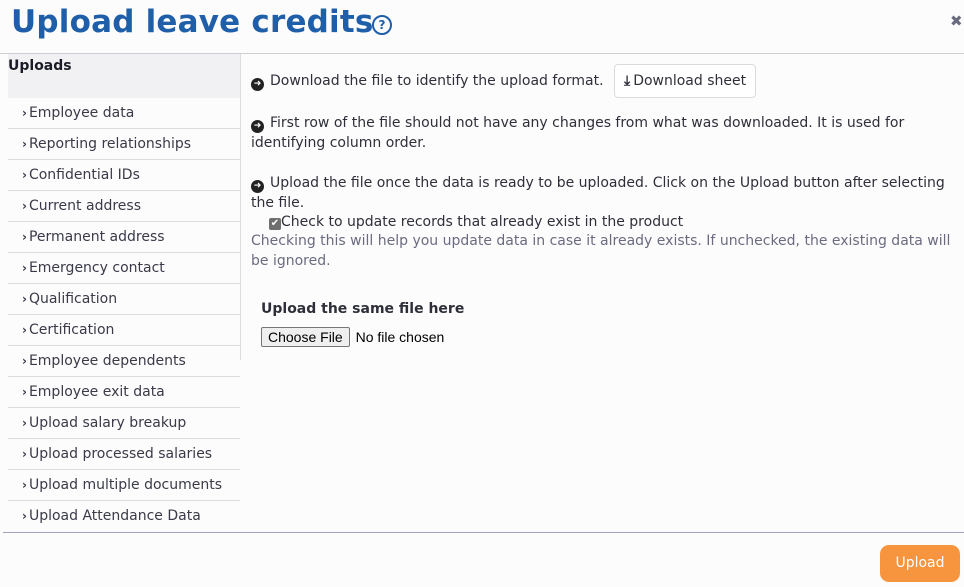  I want to click on sidebar-item-emergency-contact: › Emergency contact, so click(124, 268).